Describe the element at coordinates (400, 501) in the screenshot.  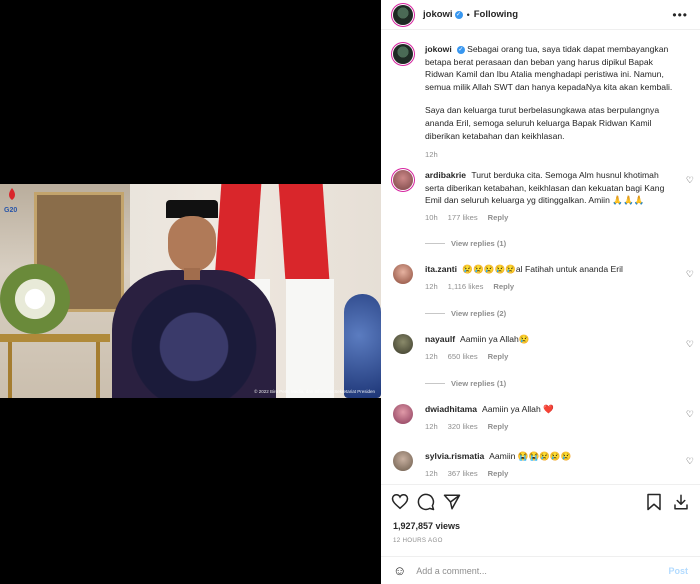
I see `like-heart-icon` at that location.